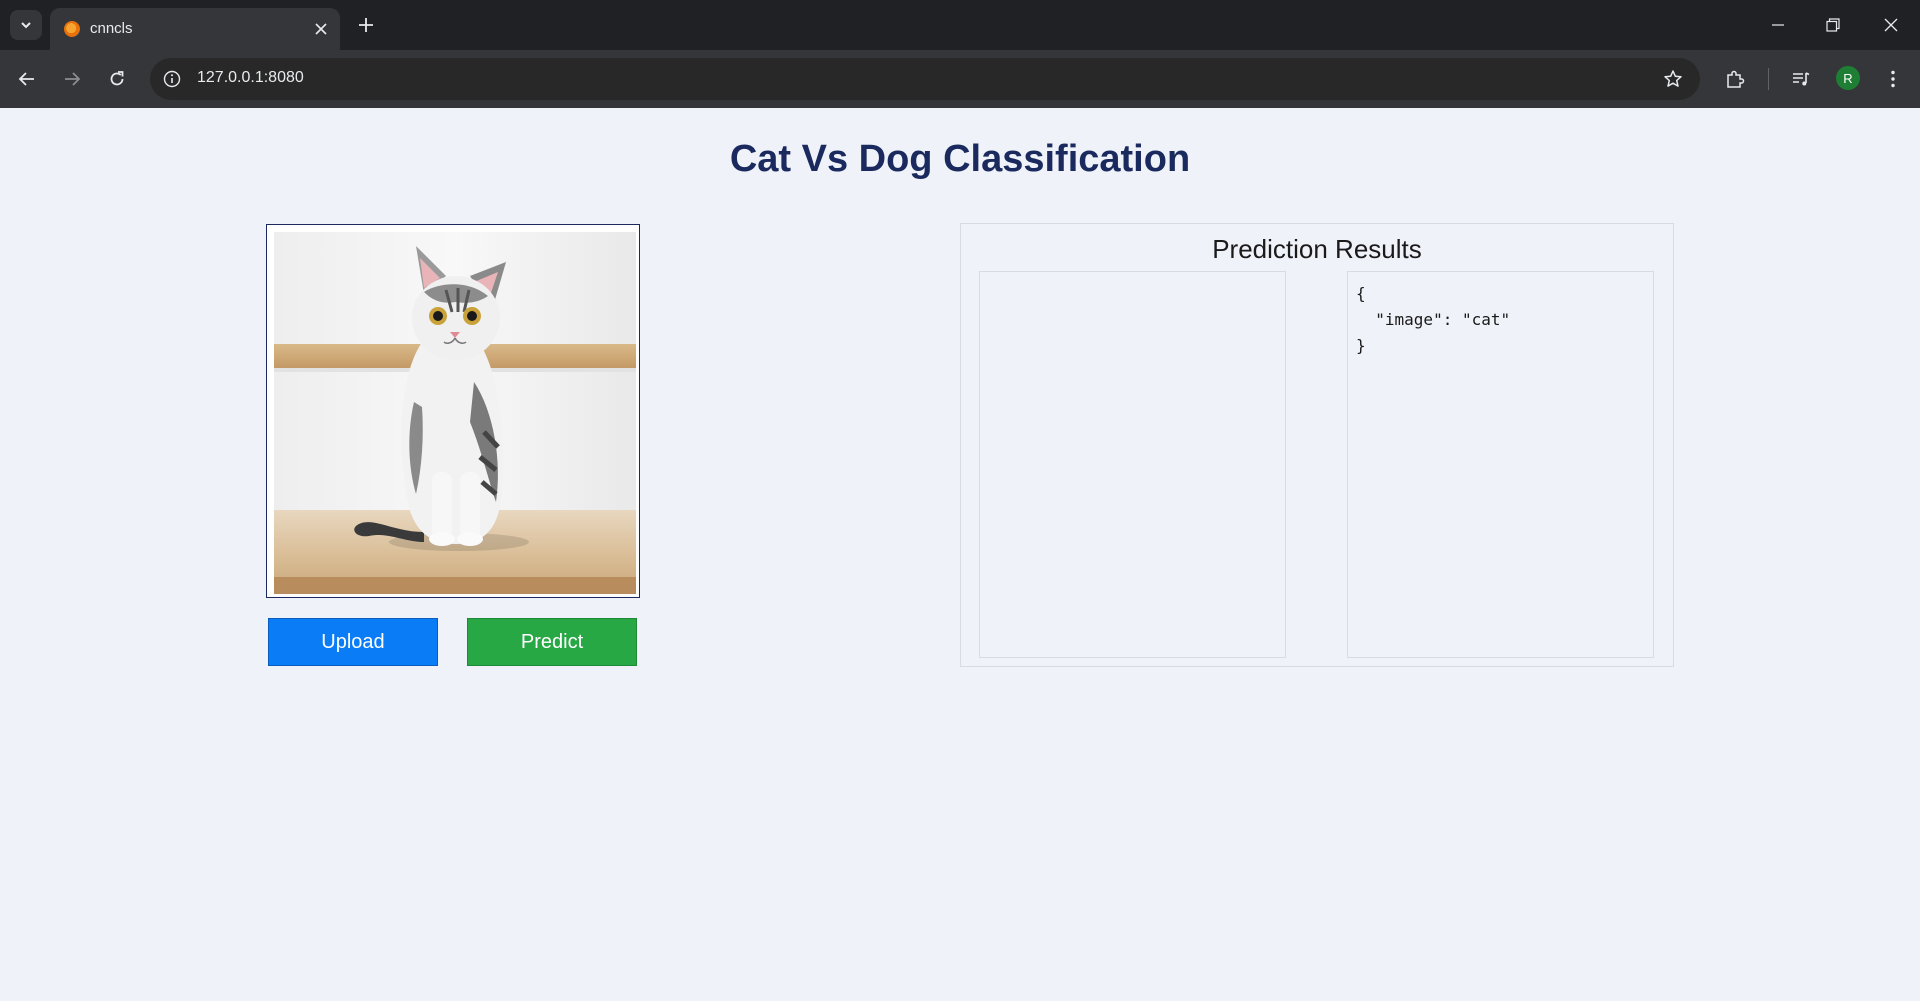  I want to click on restore-button, so click(1833, 25).